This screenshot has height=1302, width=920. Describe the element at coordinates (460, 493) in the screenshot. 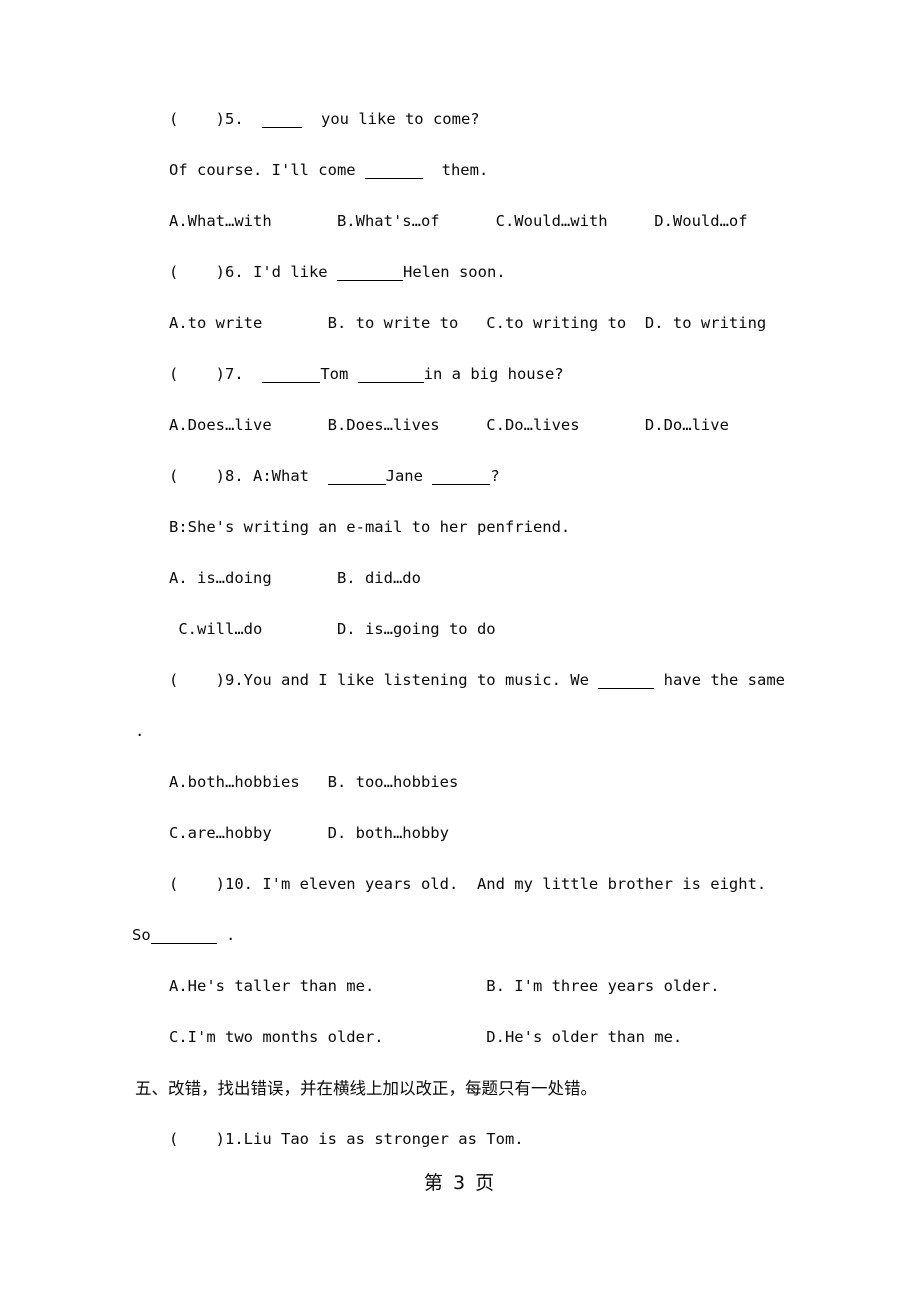

I see `question-8-stem: ( )8. A:What Jane ?` at that location.